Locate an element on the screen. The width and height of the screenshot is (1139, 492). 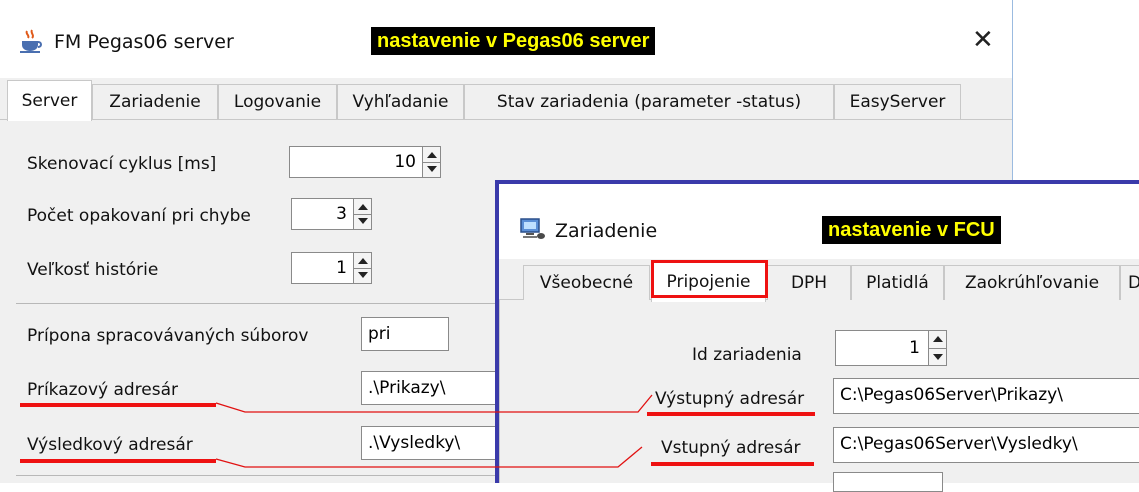
annotation-connector-lines is located at coordinates (434, 431).